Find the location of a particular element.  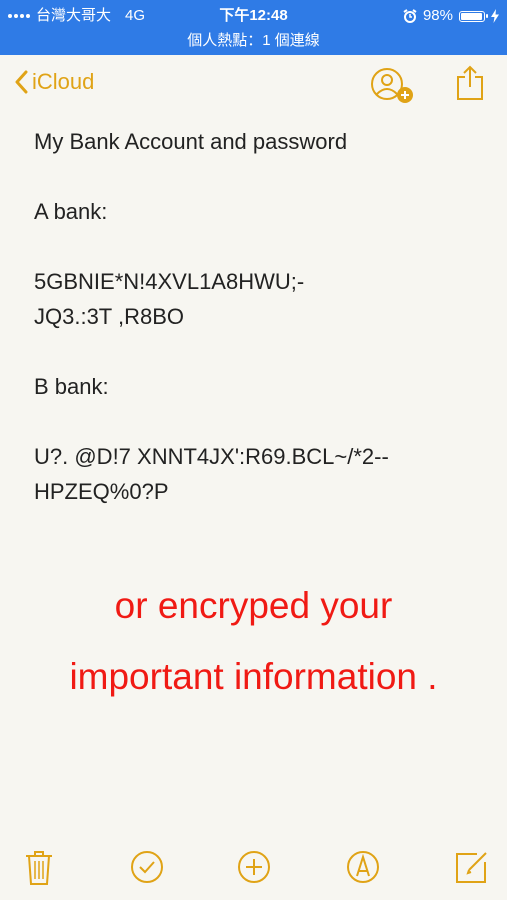

note-b-label: B bank: is located at coordinates (71, 386).